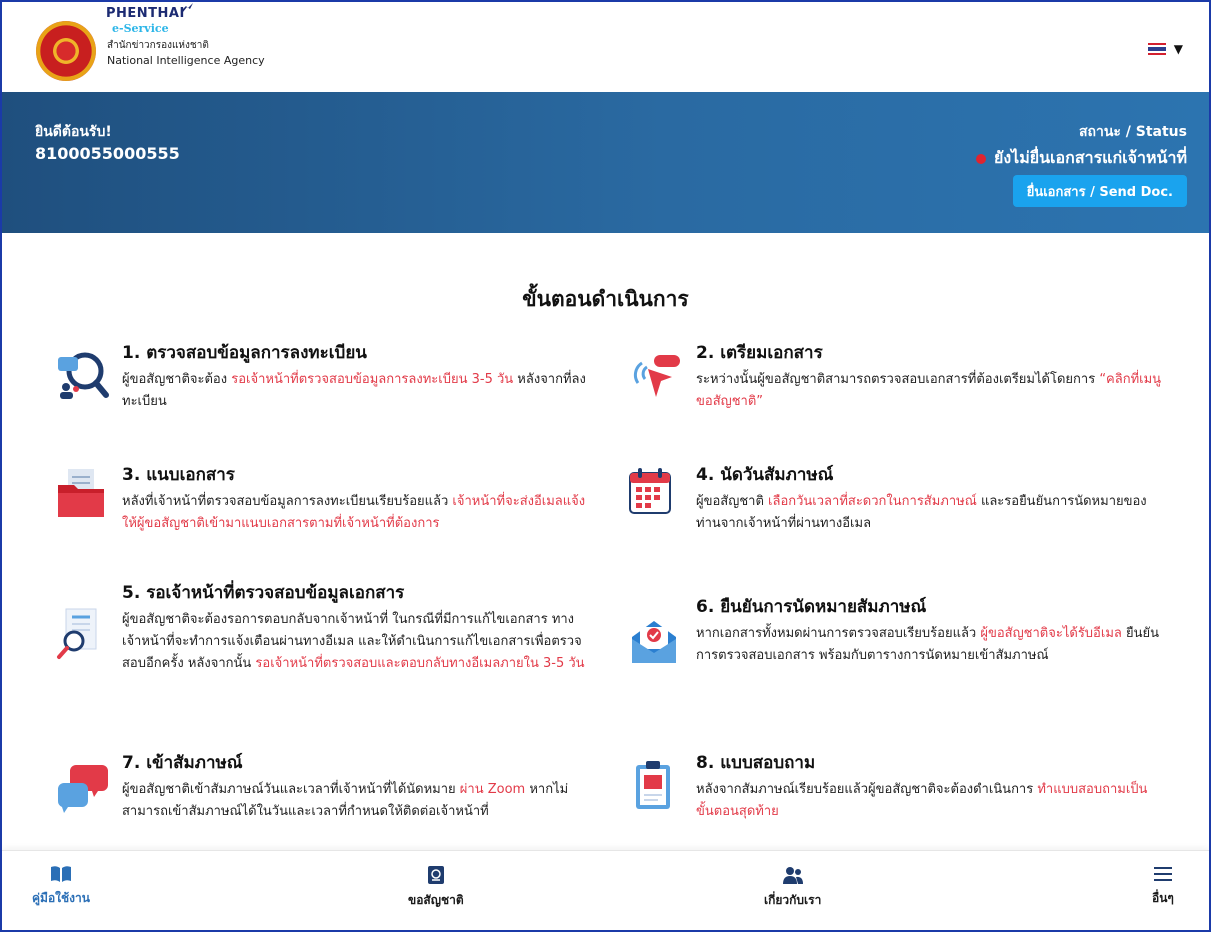 The image size is (1211, 932). I want to click on nav-more: อื่นๆ, so click(1163, 886).